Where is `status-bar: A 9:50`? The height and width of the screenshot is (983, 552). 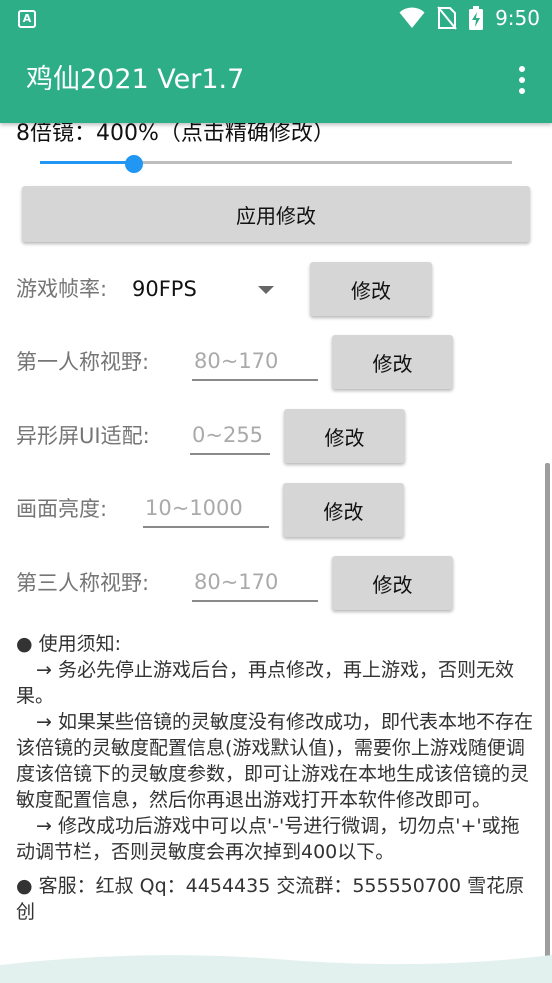
status-bar: A 9:50 is located at coordinates (276, 19).